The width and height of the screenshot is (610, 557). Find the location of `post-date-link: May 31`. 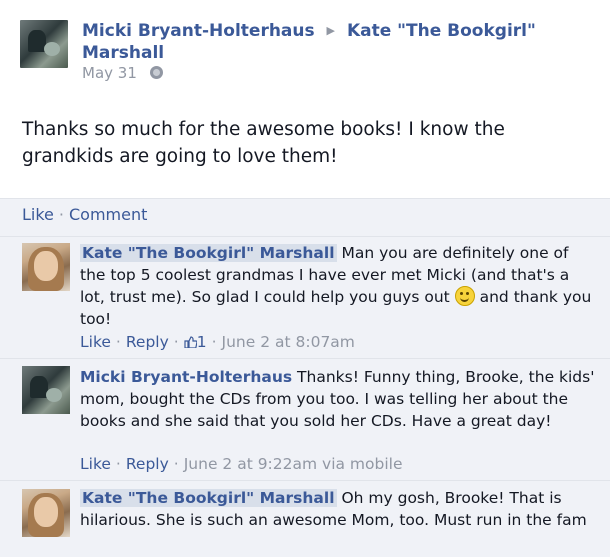

post-date-link: May 31 is located at coordinates (109, 73).